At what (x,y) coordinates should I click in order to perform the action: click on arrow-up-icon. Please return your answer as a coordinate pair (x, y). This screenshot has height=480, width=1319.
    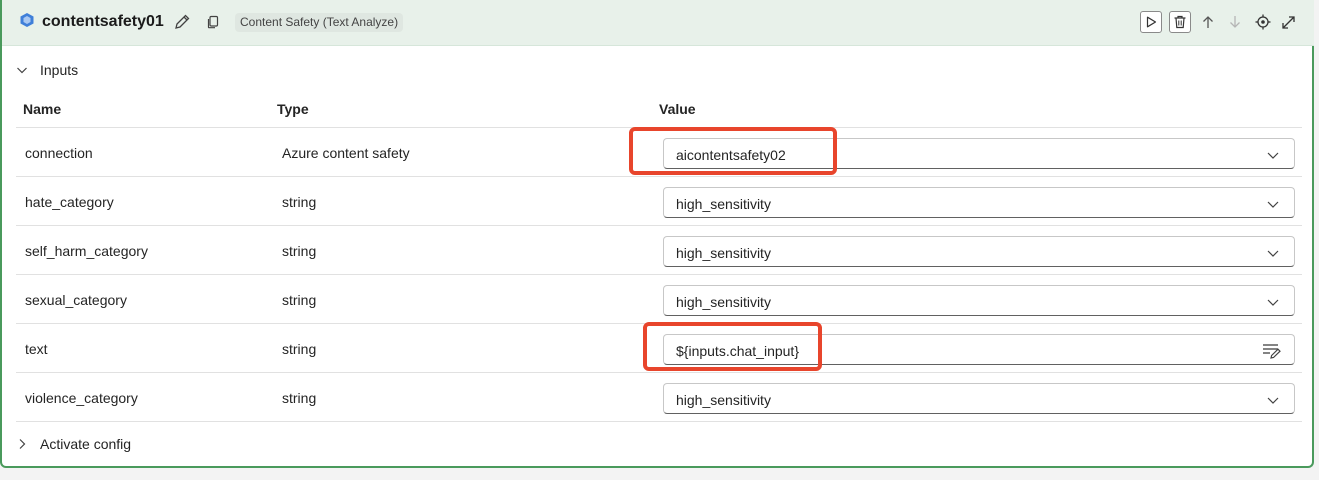
    Looking at the image, I should click on (1208, 22).